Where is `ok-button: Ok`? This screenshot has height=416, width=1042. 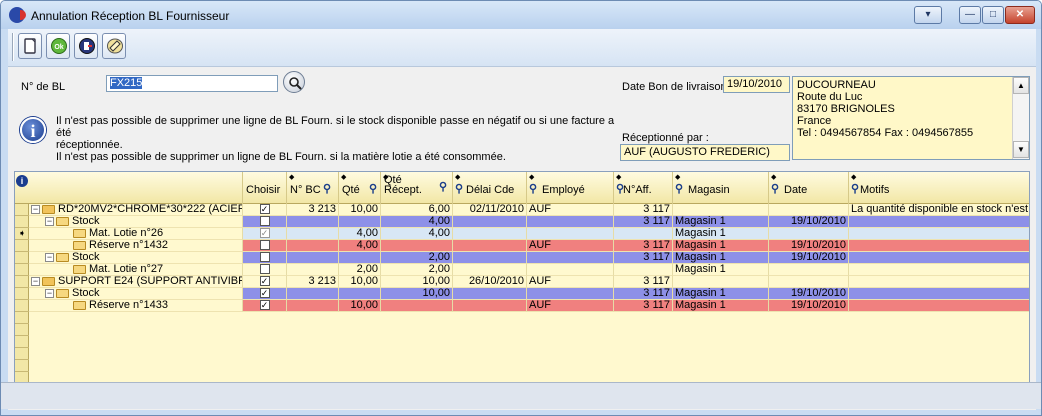
ok-button: Ok is located at coordinates (58, 46).